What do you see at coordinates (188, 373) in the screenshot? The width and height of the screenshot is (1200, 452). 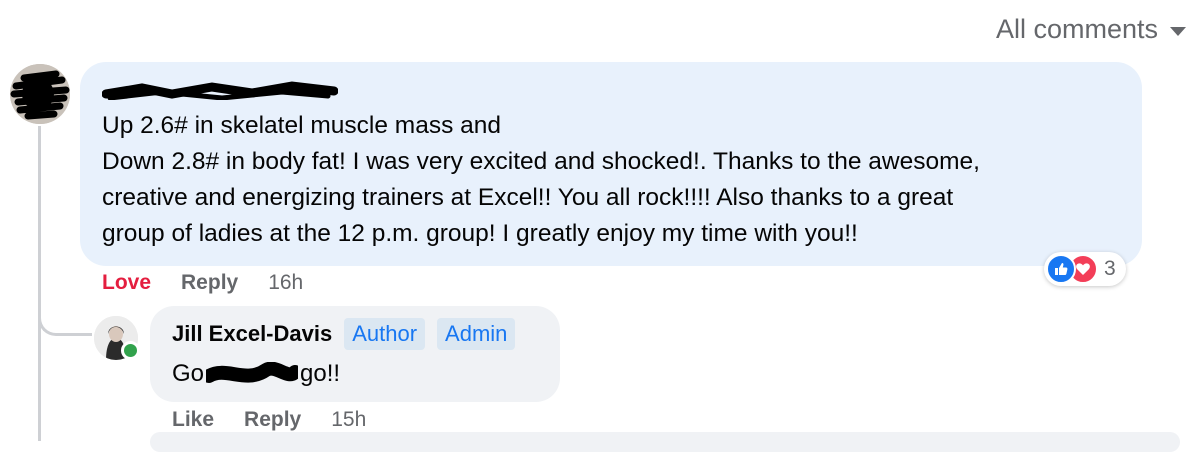 I see `reply-text-start: Go` at bounding box center [188, 373].